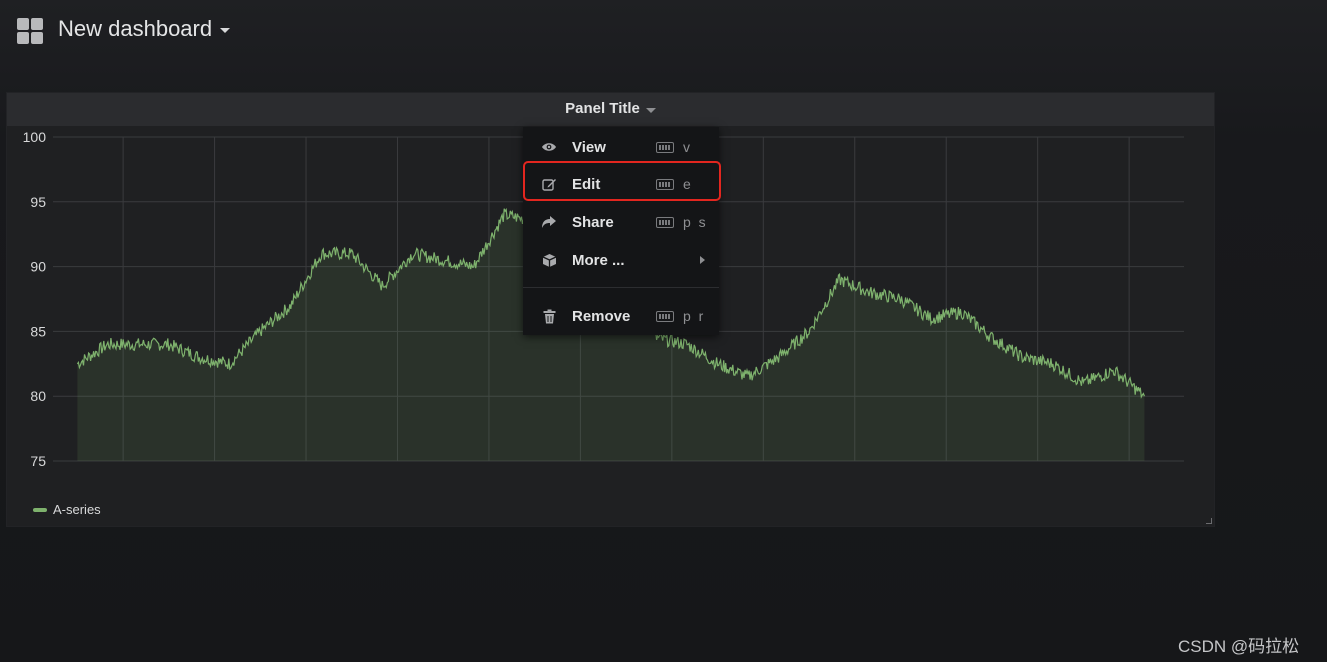 This screenshot has width=1327, height=662. I want to click on share-icon, so click(549, 222).